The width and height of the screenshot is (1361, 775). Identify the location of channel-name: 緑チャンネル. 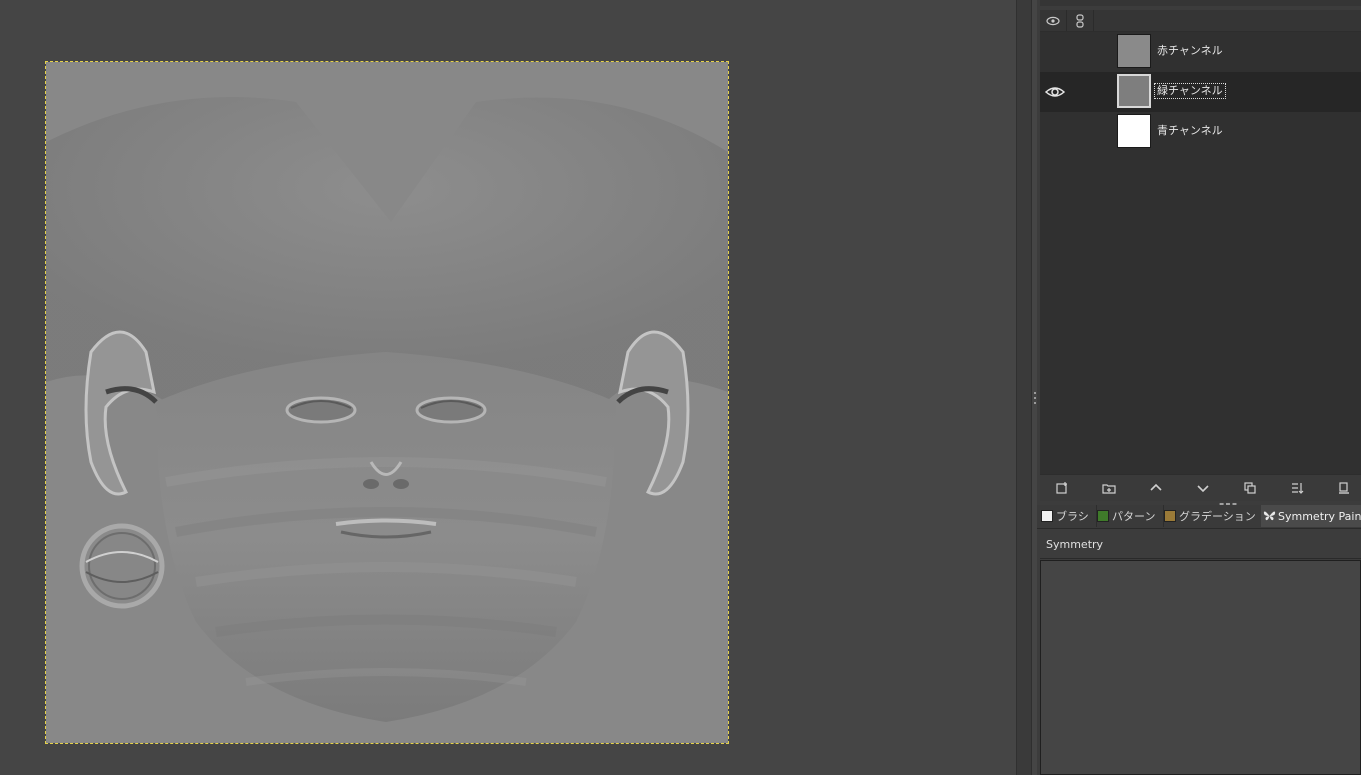
(1190, 91).